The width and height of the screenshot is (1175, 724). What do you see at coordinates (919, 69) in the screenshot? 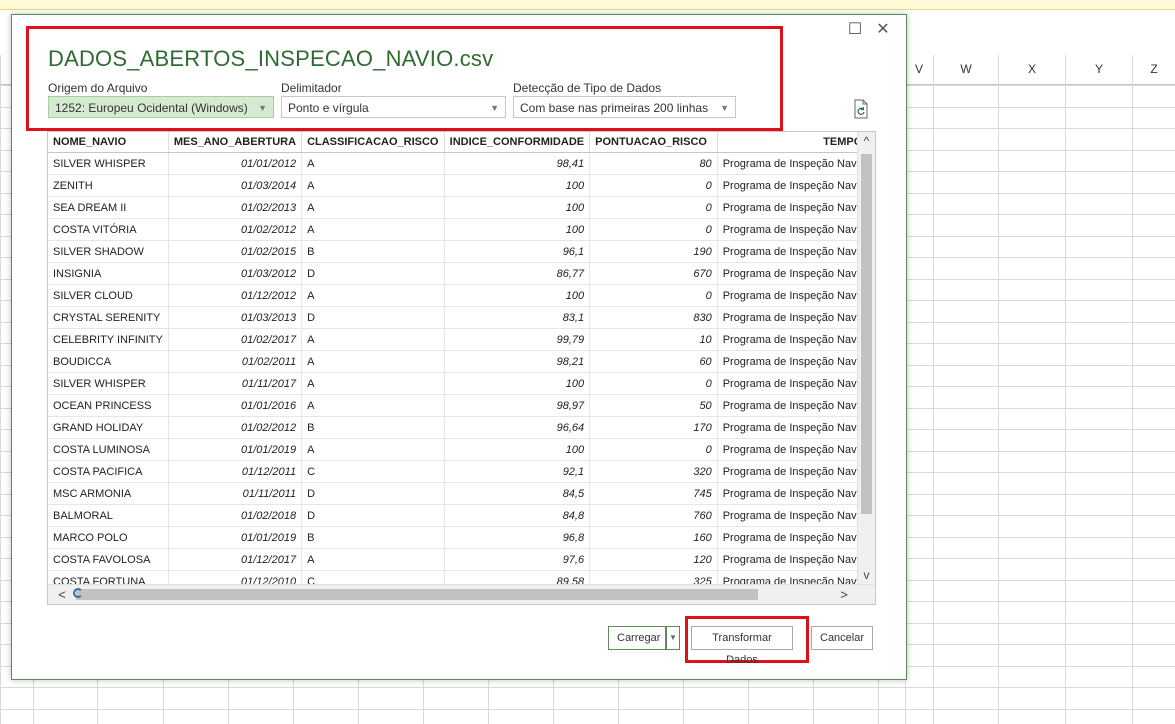
I see `column-header-v: V` at bounding box center [919, 69].